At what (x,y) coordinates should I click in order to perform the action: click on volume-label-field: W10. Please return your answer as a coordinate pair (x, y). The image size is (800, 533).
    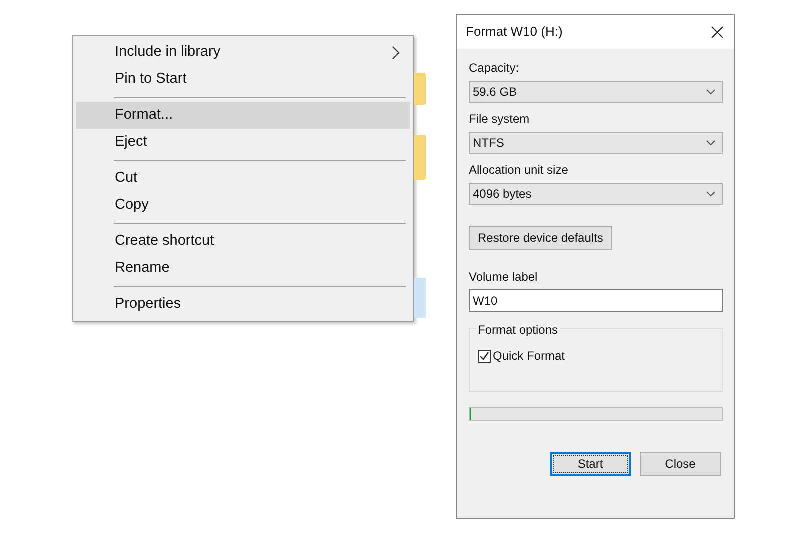
    Looking at the image, I should click on (596, 300).